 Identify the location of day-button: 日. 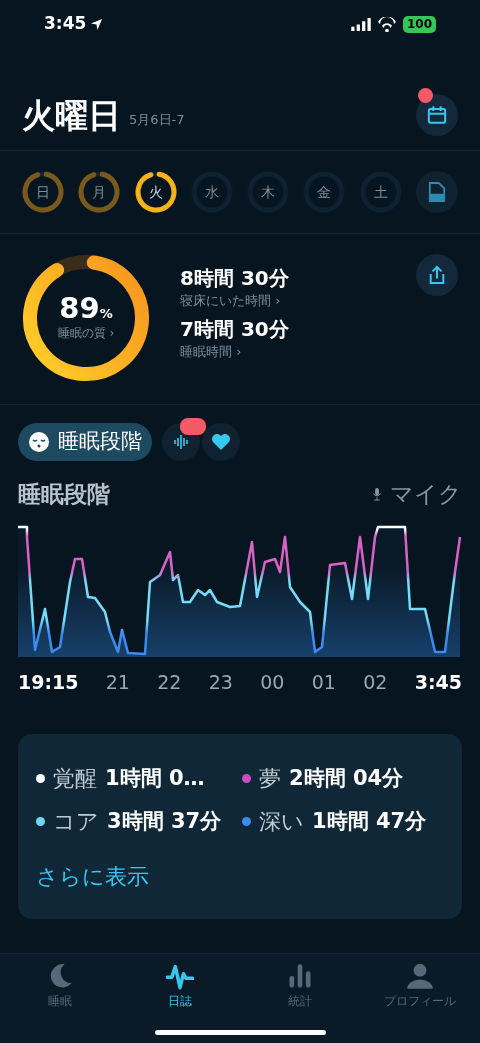
(43, 192).